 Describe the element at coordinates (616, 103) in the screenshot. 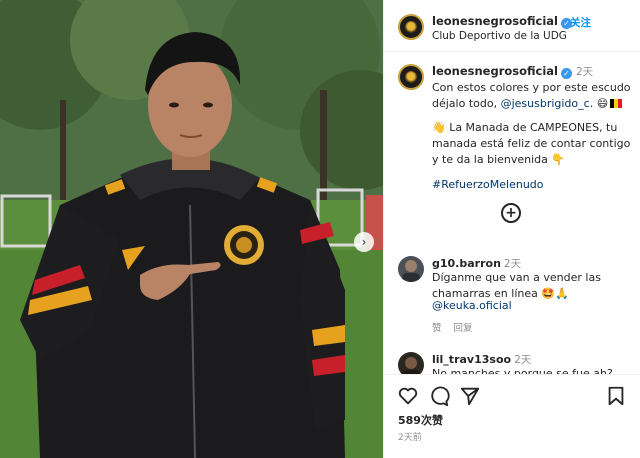

I see `belgium-flag-icon` at that location.